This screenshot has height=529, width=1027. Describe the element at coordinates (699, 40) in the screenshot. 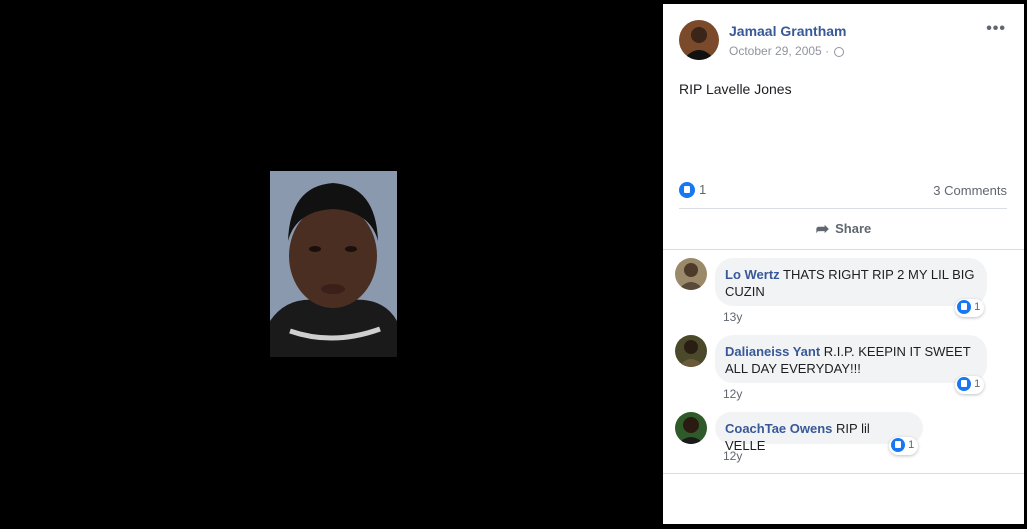

I see `author-avatar` at that location.